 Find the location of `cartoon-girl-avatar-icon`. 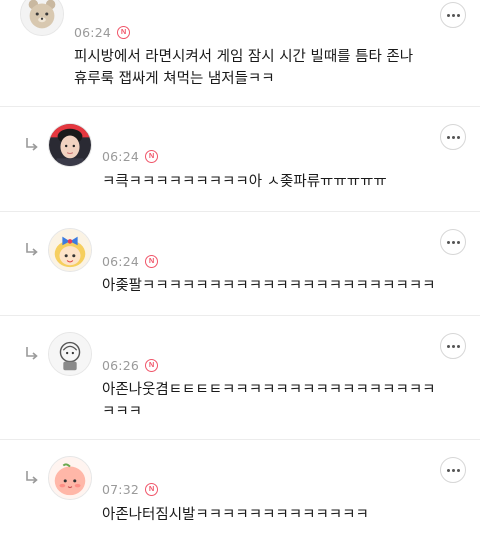

cartoon-girl-avatar-icon is located at coordinates (70, 250).